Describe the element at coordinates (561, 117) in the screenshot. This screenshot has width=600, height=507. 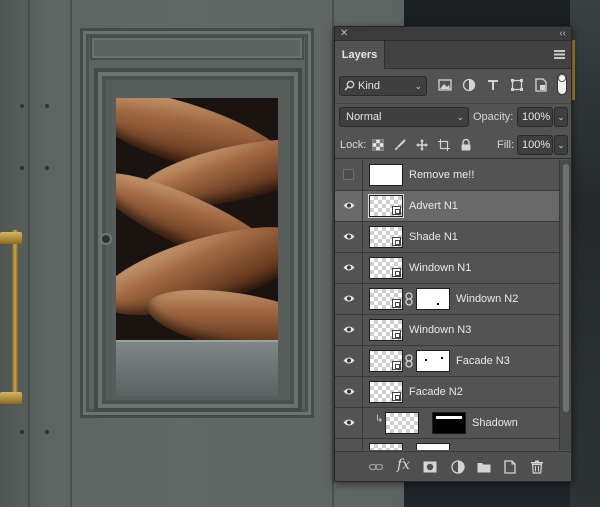
I see `opacity-dropdown-button: ⌄` at that location.